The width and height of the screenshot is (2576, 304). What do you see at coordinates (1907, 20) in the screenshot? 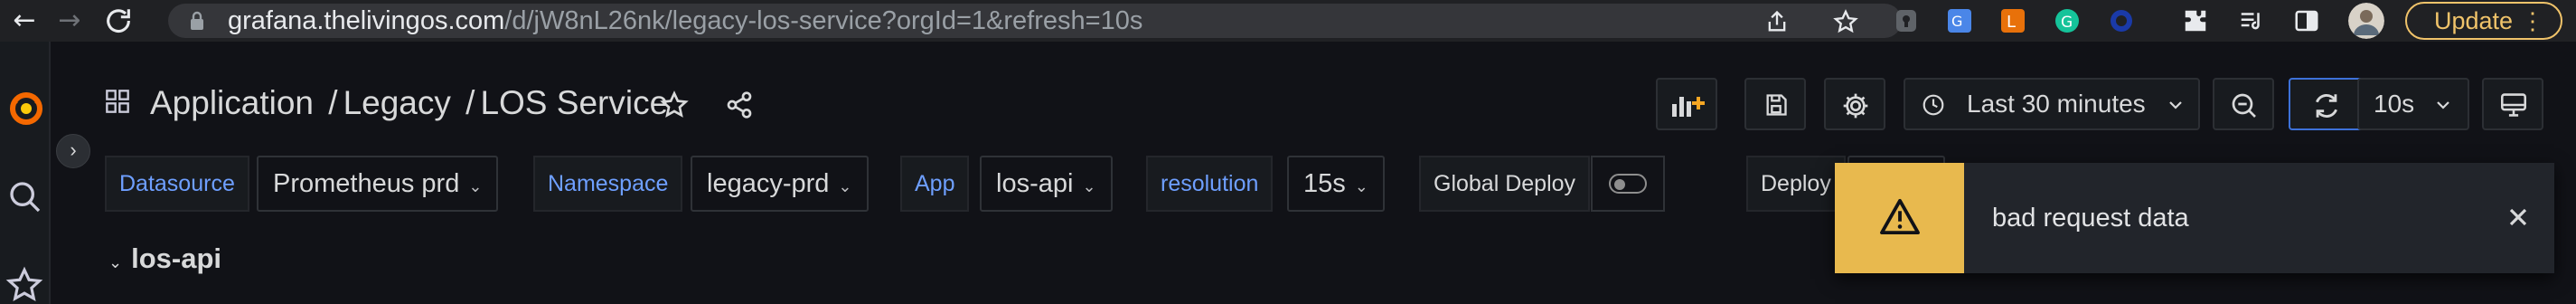
I see `password-manager-extension-icon` at bounding box center [1907, 20].